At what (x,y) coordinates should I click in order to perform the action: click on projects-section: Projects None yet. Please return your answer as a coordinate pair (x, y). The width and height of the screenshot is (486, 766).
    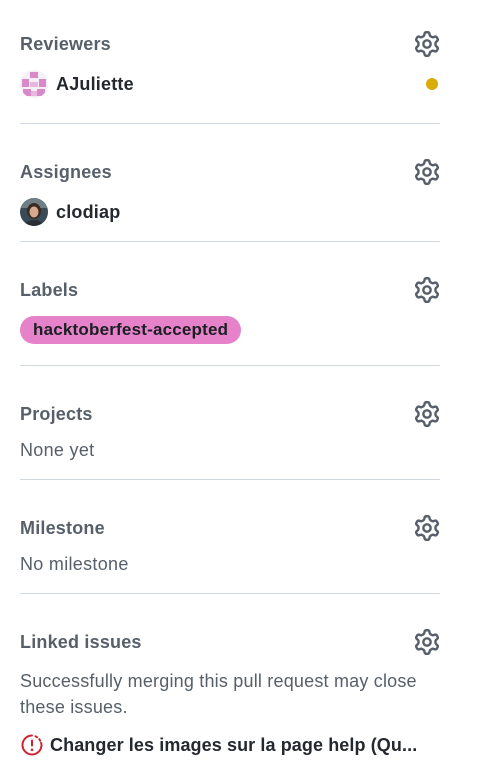
    Looking at the image, I should click on (230, 423).